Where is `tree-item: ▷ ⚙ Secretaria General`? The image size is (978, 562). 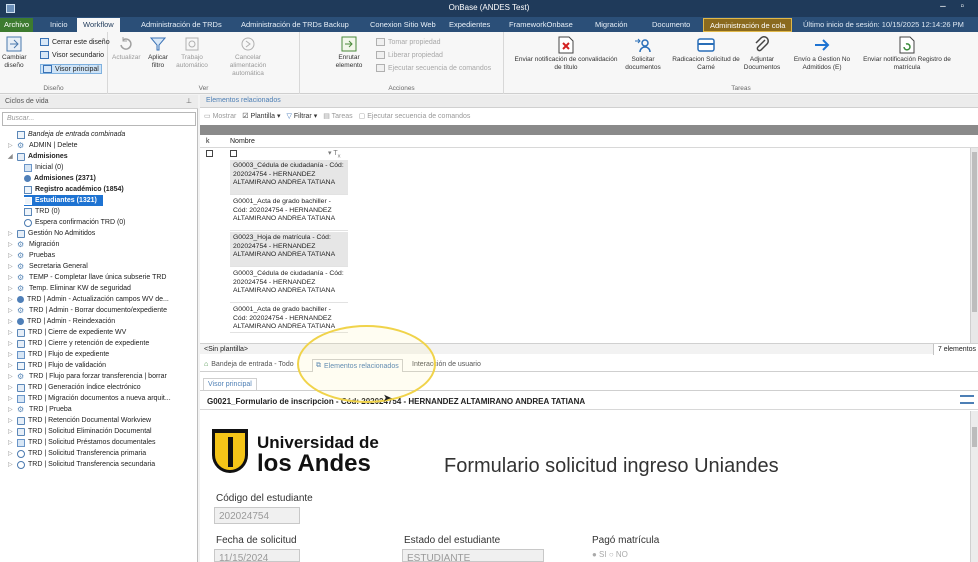 tree-item: ▷ ⚙ Secretaria General is located at coordinates (48, 266).